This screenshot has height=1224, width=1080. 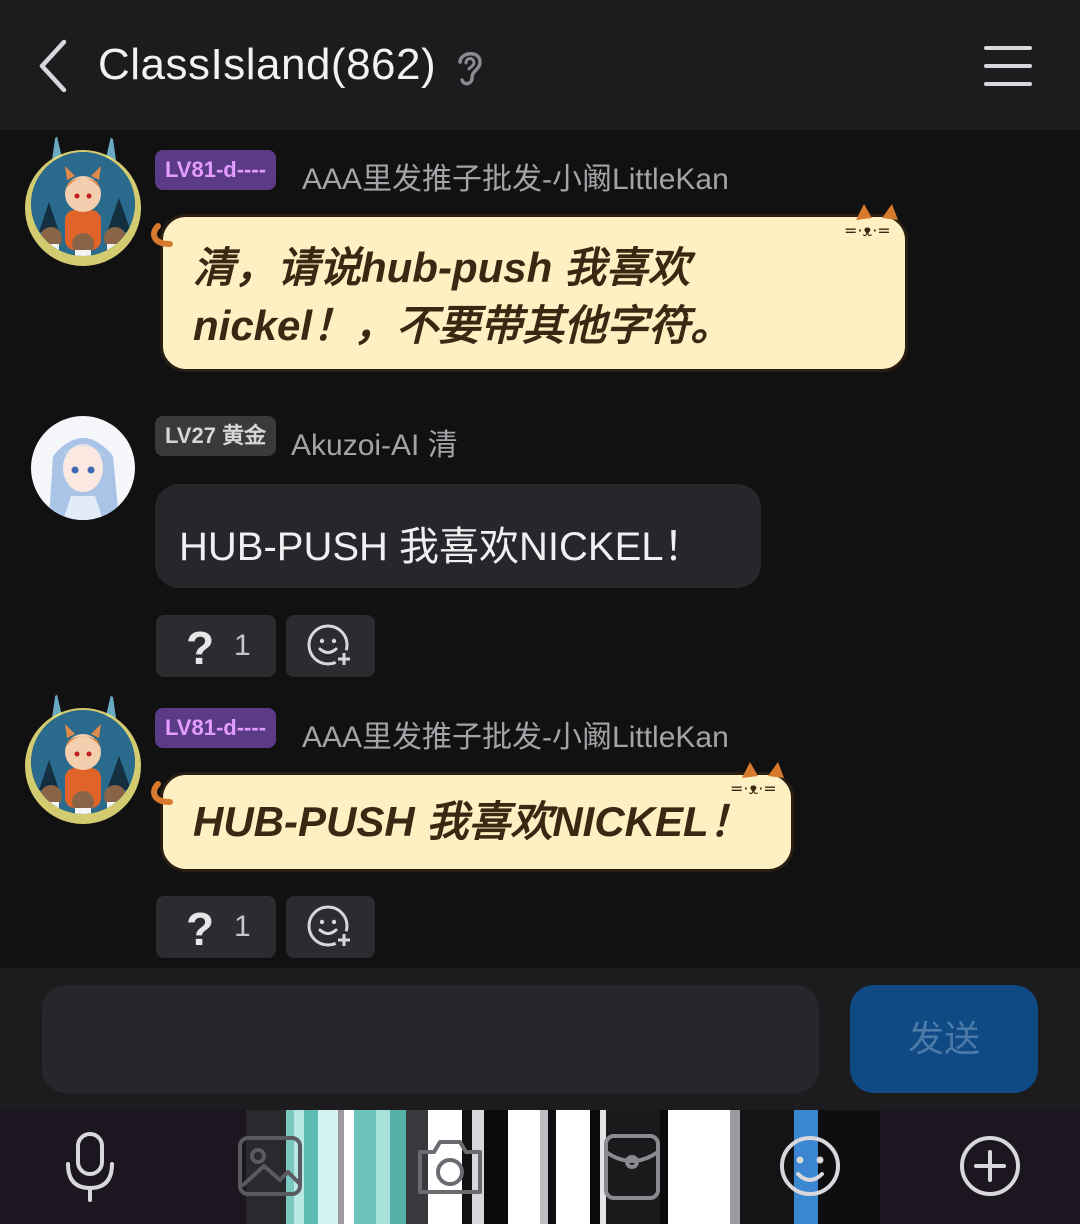 What do you see at coordinates (216, 436) in the screenshot?
I see `level-badge: LV27 黄金` at bounding box center [216, 436].